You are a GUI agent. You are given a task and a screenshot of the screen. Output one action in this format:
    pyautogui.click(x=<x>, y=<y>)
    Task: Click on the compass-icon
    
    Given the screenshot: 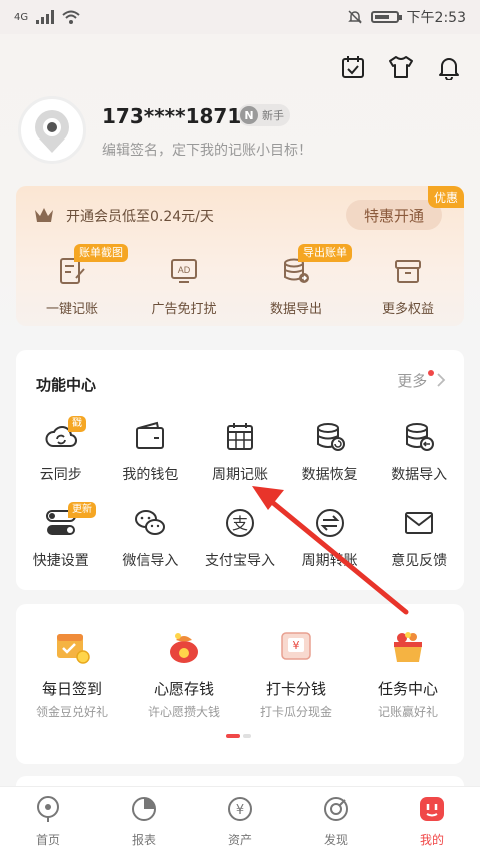 What is the action you would take?
    pyautogui.click(x=336, y=809)
    